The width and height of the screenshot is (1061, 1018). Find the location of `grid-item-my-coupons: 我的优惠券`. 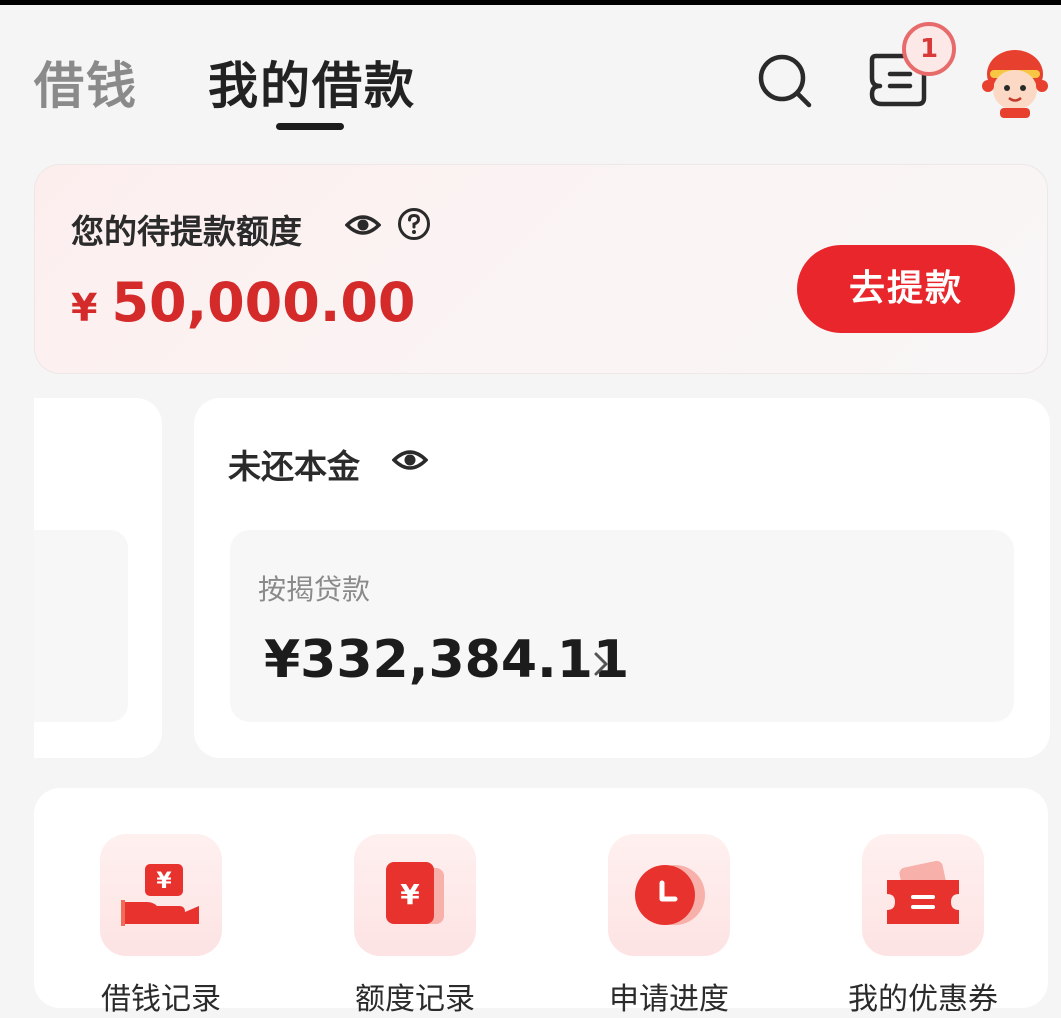

grid-item-my-coupons: 我的优惠券 is located at coordinates (923, 926).